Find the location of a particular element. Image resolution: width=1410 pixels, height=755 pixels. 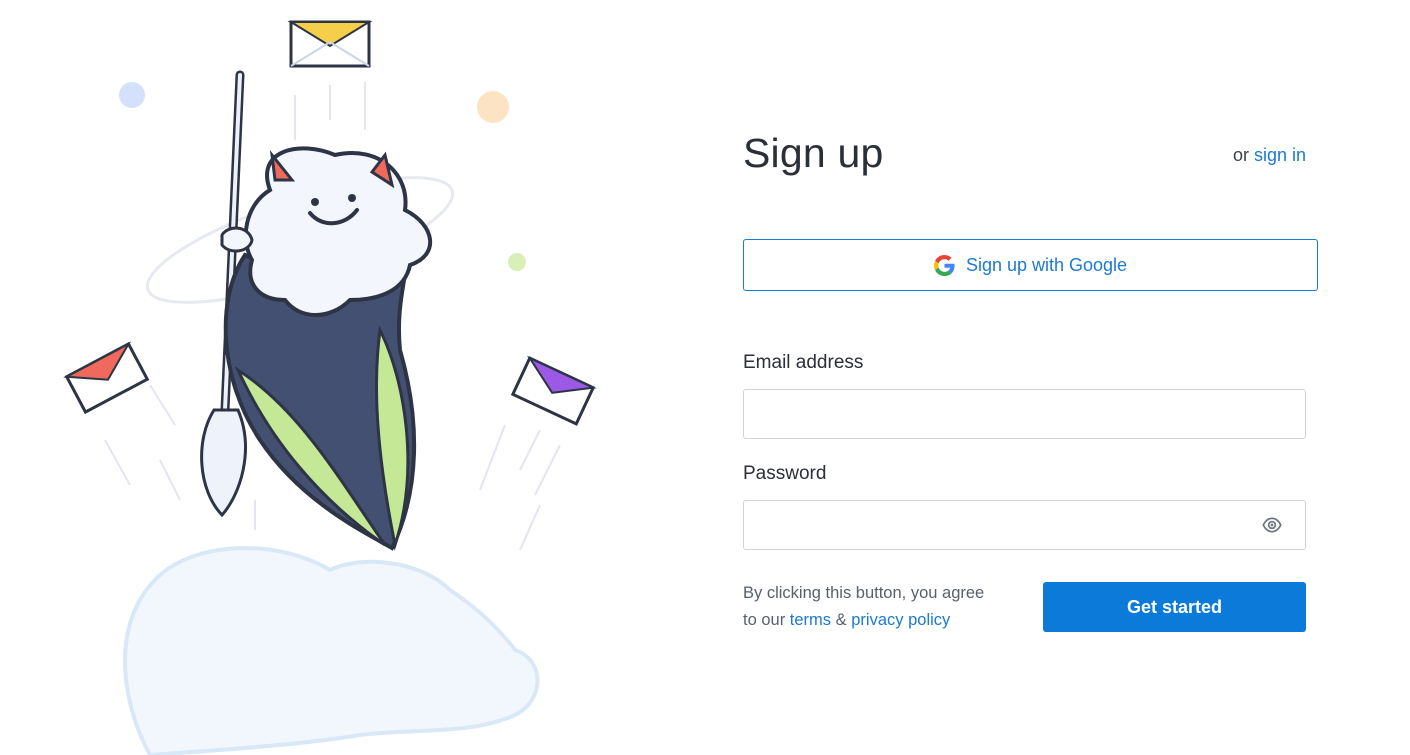

signin-link: sign in is located at coordinates (1280, 155).